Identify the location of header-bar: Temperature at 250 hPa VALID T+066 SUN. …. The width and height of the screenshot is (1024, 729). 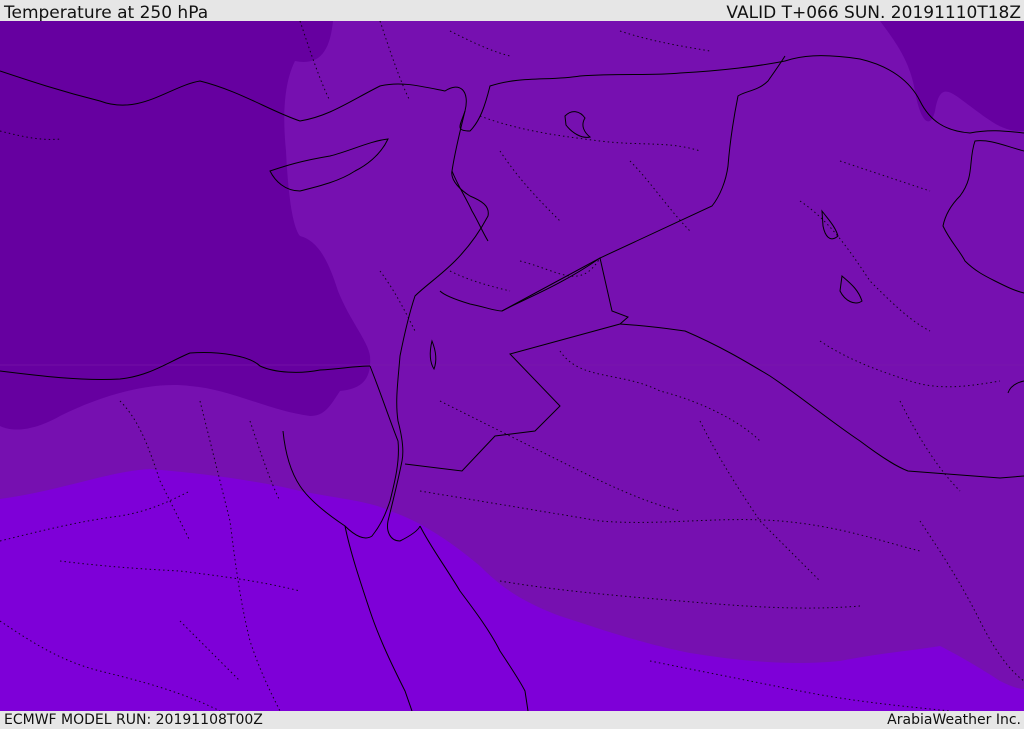
(512, 11).